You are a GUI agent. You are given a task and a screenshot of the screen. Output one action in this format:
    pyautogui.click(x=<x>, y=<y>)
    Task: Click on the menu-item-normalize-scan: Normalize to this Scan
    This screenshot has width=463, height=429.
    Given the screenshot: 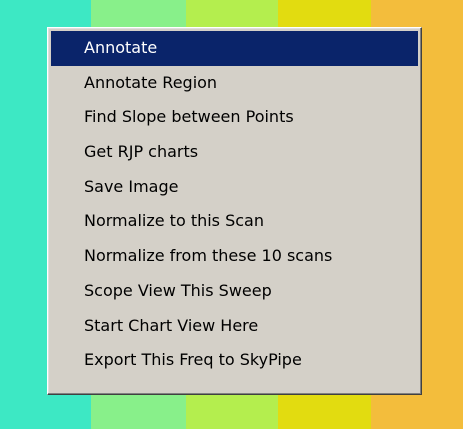 What is the action you would take?
    pyautogui.click(x=234, y=221)
    